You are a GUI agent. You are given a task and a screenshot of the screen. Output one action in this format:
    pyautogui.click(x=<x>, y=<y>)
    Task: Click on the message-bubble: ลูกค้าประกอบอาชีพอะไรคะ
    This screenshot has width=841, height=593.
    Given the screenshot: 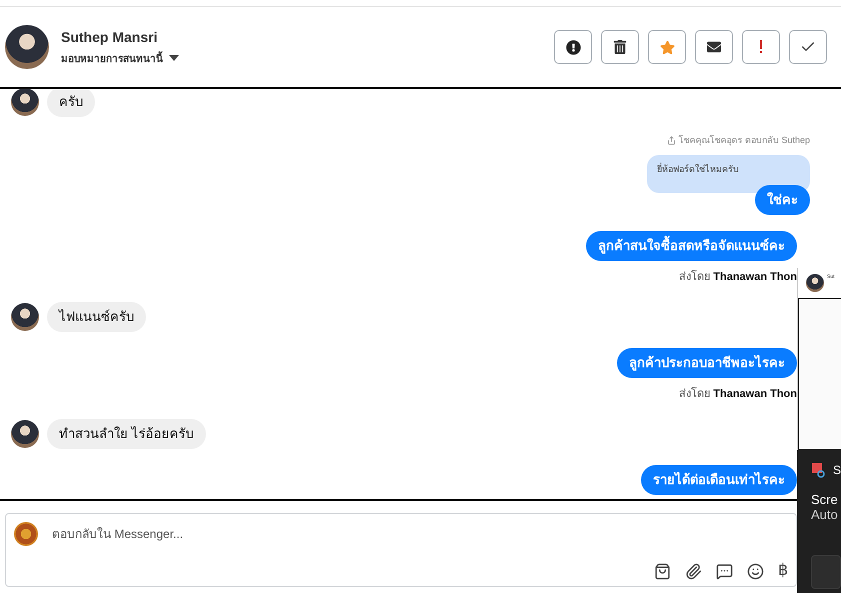 What is the action you would take?
    pyautogui.click(x=707, y=363)
    